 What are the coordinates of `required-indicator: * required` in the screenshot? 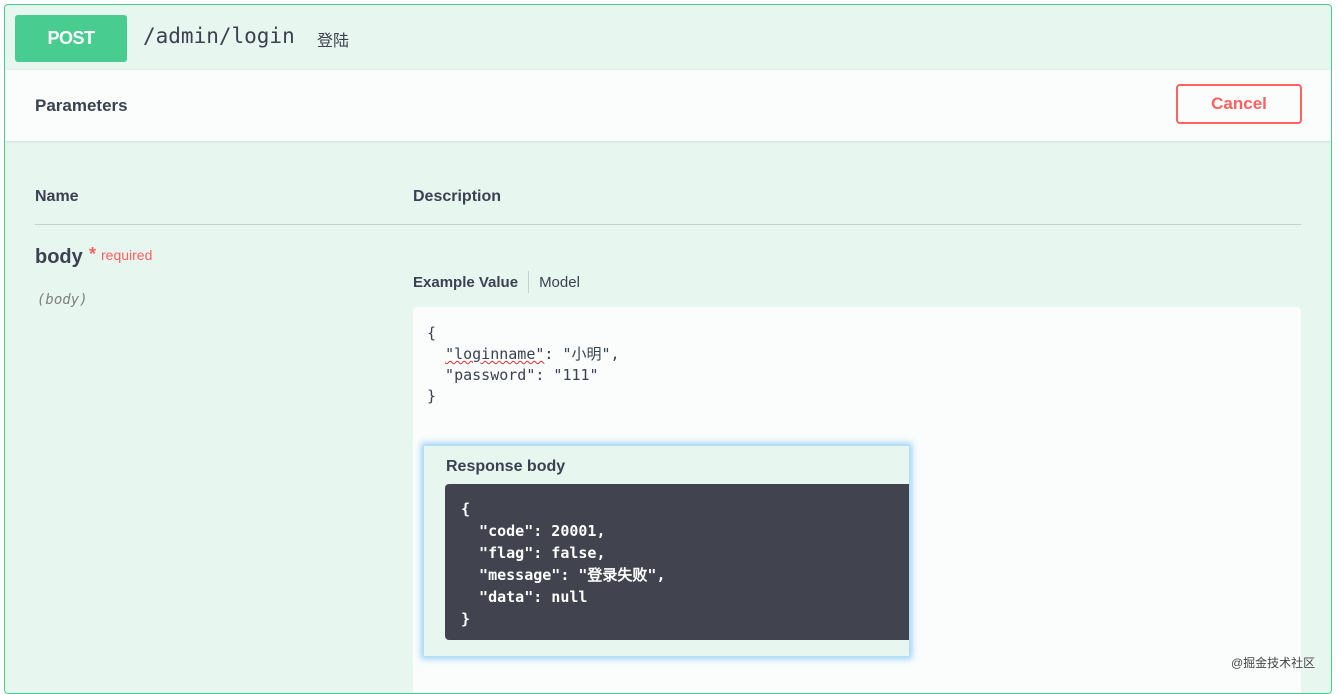 It's located at (120, 254).